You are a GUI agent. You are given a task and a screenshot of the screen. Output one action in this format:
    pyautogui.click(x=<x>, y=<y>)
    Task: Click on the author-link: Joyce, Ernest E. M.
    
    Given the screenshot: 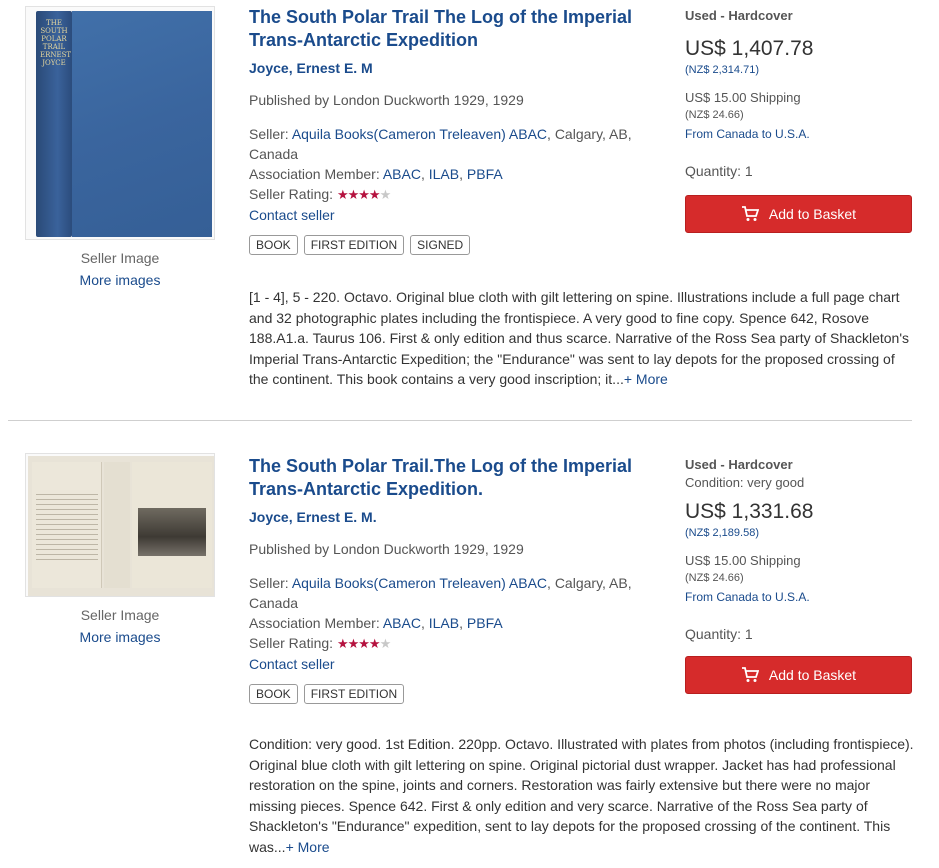 What is the action you would take?
    pyautogui.click(x=459, y=517)
    